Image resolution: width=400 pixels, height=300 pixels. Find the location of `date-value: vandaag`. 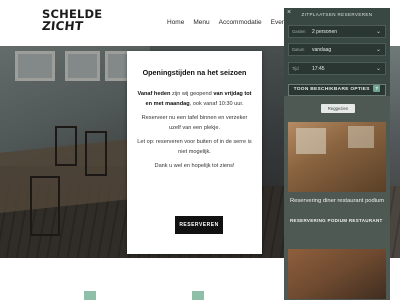

date-value: vandaag is located at coordinates (322, 49).